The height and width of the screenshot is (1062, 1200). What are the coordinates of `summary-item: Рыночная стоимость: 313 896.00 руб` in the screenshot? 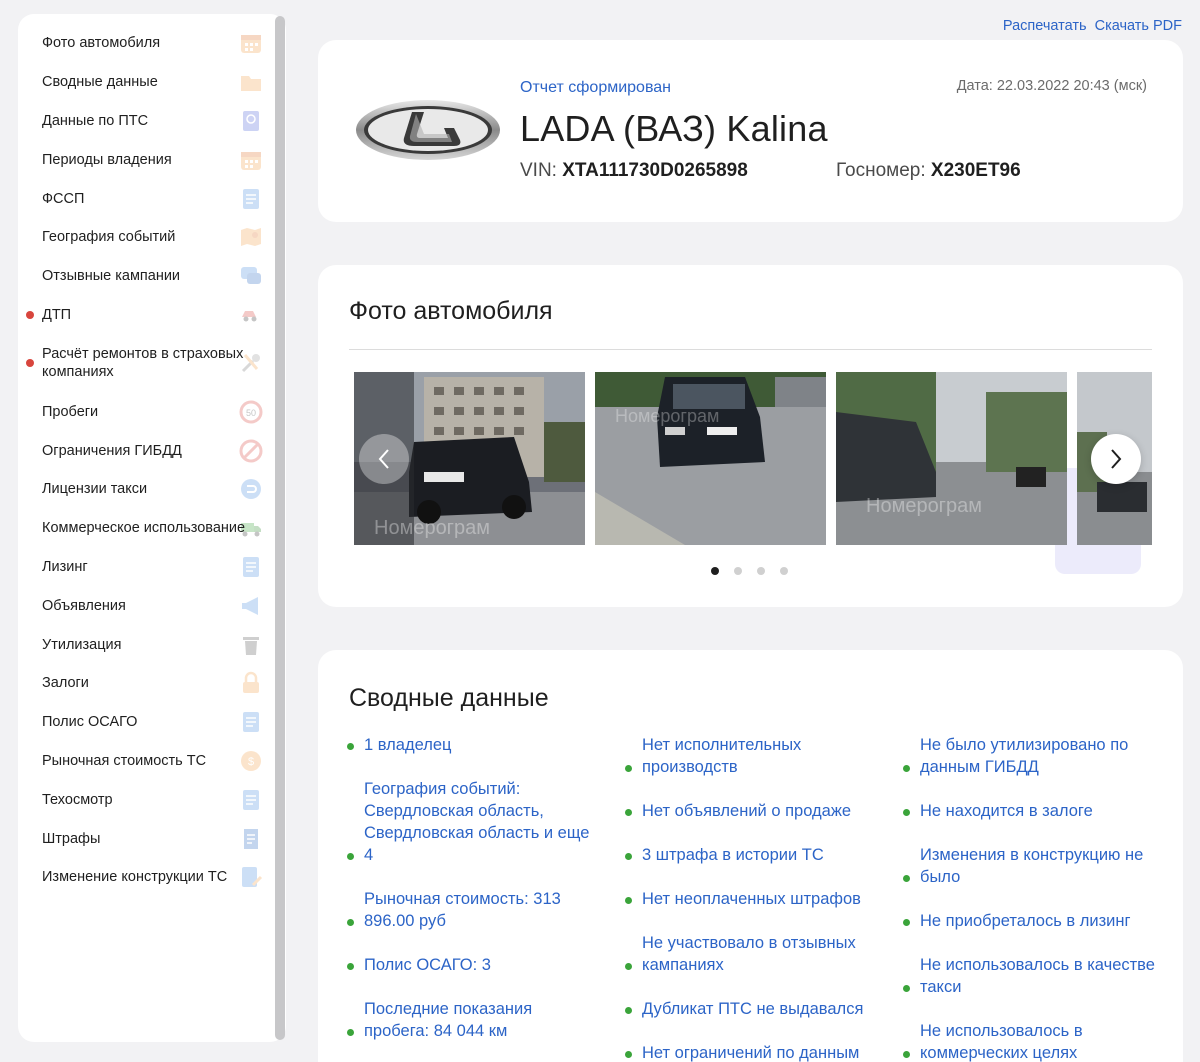 It's located at (472, 910).